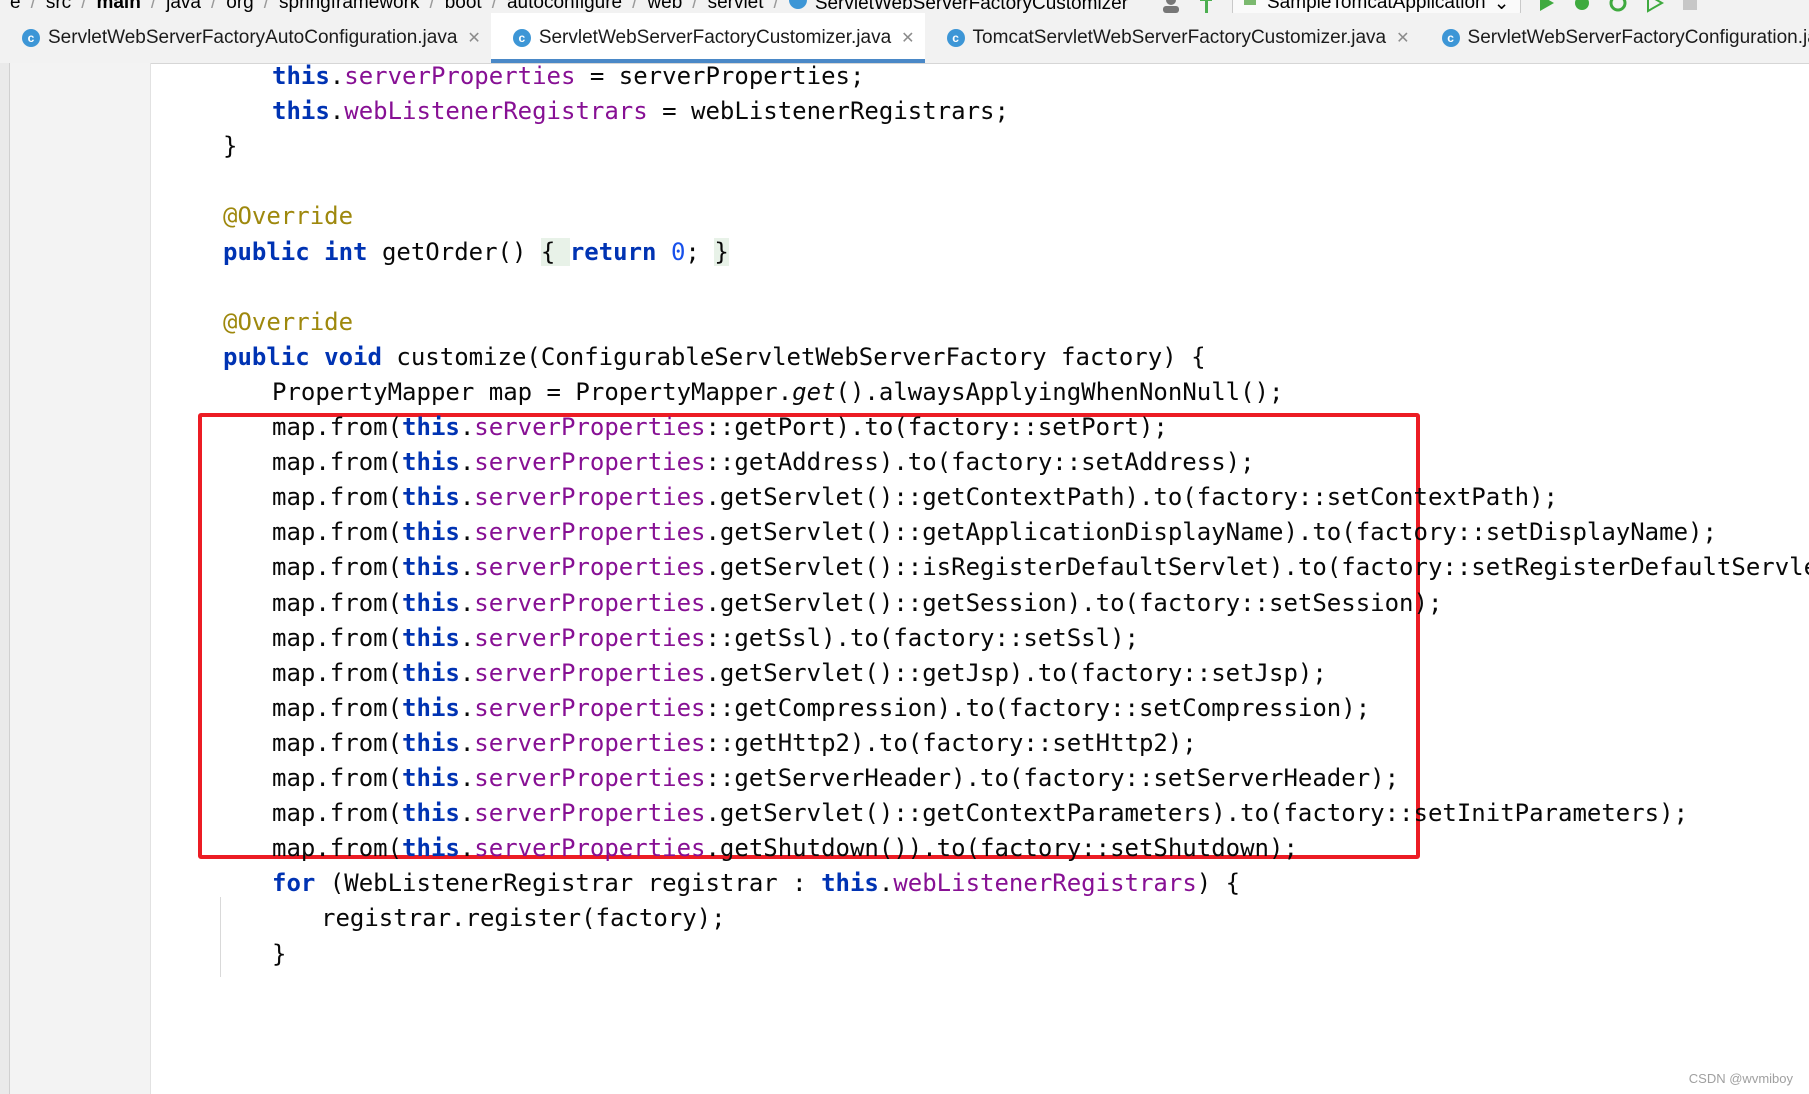  I want to click on code-line: 56@Override, so click(979, 216).